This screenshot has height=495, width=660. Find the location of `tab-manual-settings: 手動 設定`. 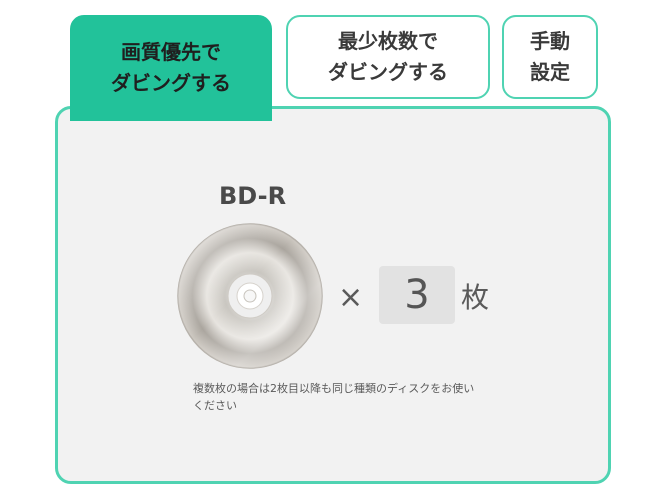

tab-manual-settings: 手動 設定 is located at coordinates (550, 57).